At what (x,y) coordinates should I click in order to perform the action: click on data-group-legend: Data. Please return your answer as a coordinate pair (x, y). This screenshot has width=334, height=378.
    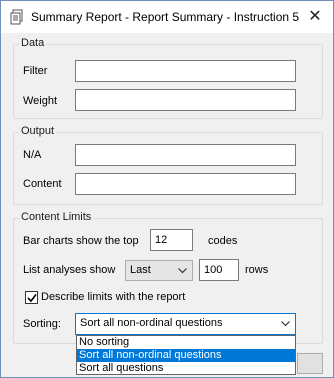
    Looking at the image, I should click on (33, 43).